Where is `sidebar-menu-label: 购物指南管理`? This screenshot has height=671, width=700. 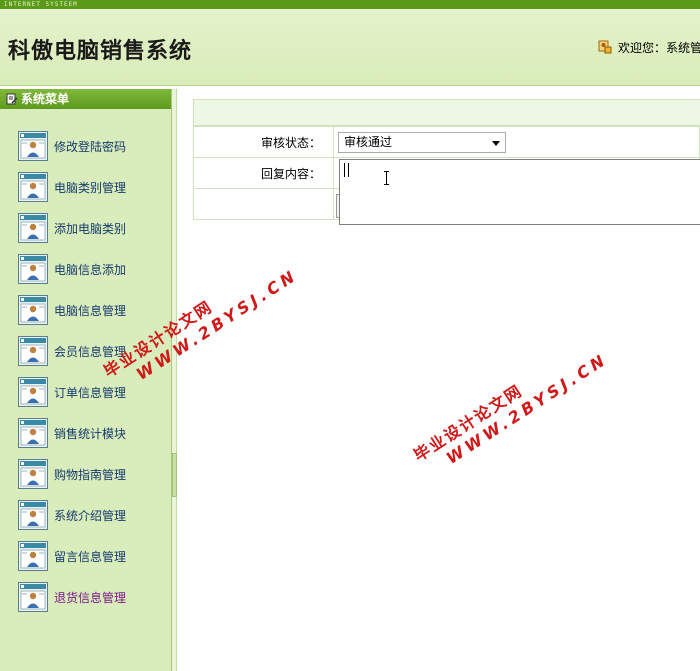
sidebar-menu-label: 购物指南管理 is located at coordinates (90, 474).